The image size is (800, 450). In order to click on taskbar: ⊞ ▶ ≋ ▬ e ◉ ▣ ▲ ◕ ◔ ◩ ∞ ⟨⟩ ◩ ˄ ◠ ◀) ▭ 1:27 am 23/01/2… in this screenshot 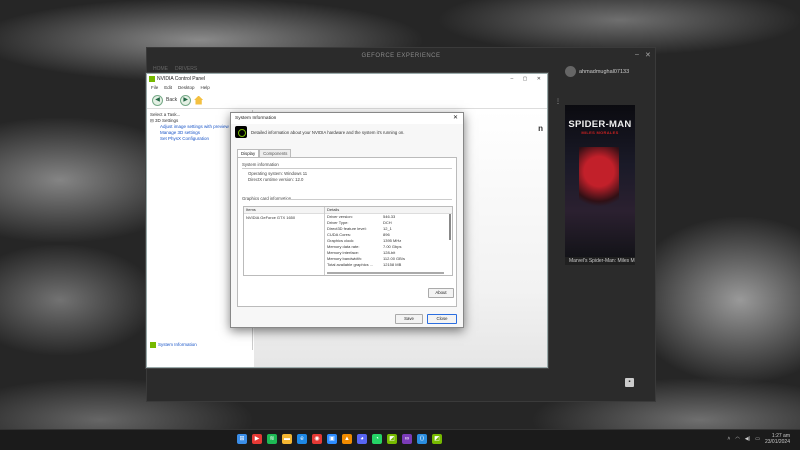, I will do `click(400, 439)`.